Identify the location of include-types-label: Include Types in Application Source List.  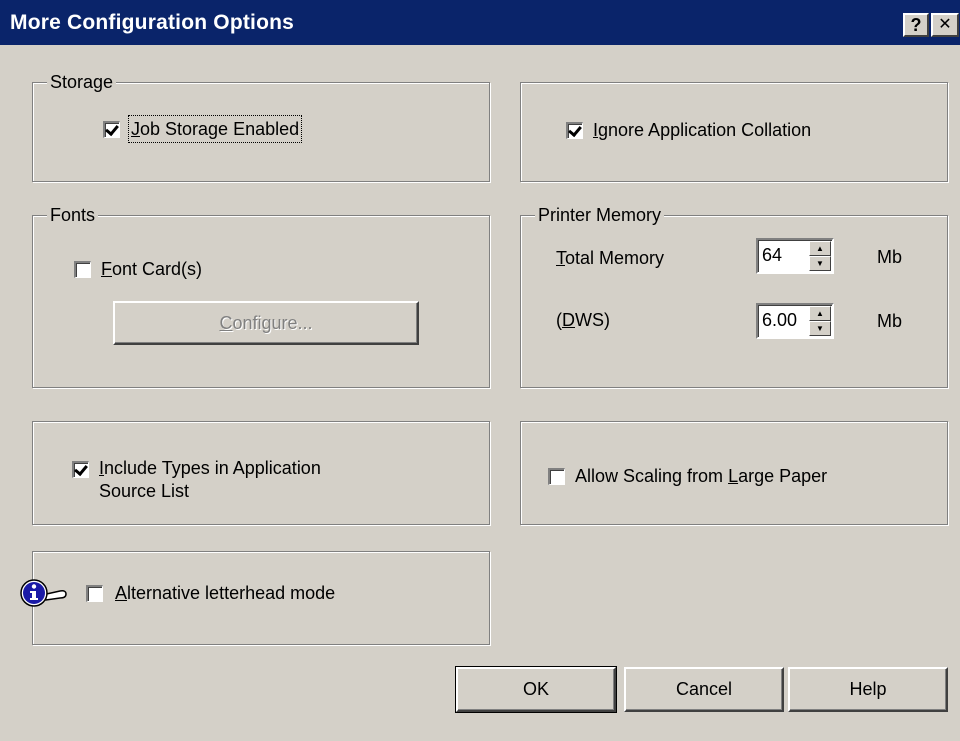
(210, 479).